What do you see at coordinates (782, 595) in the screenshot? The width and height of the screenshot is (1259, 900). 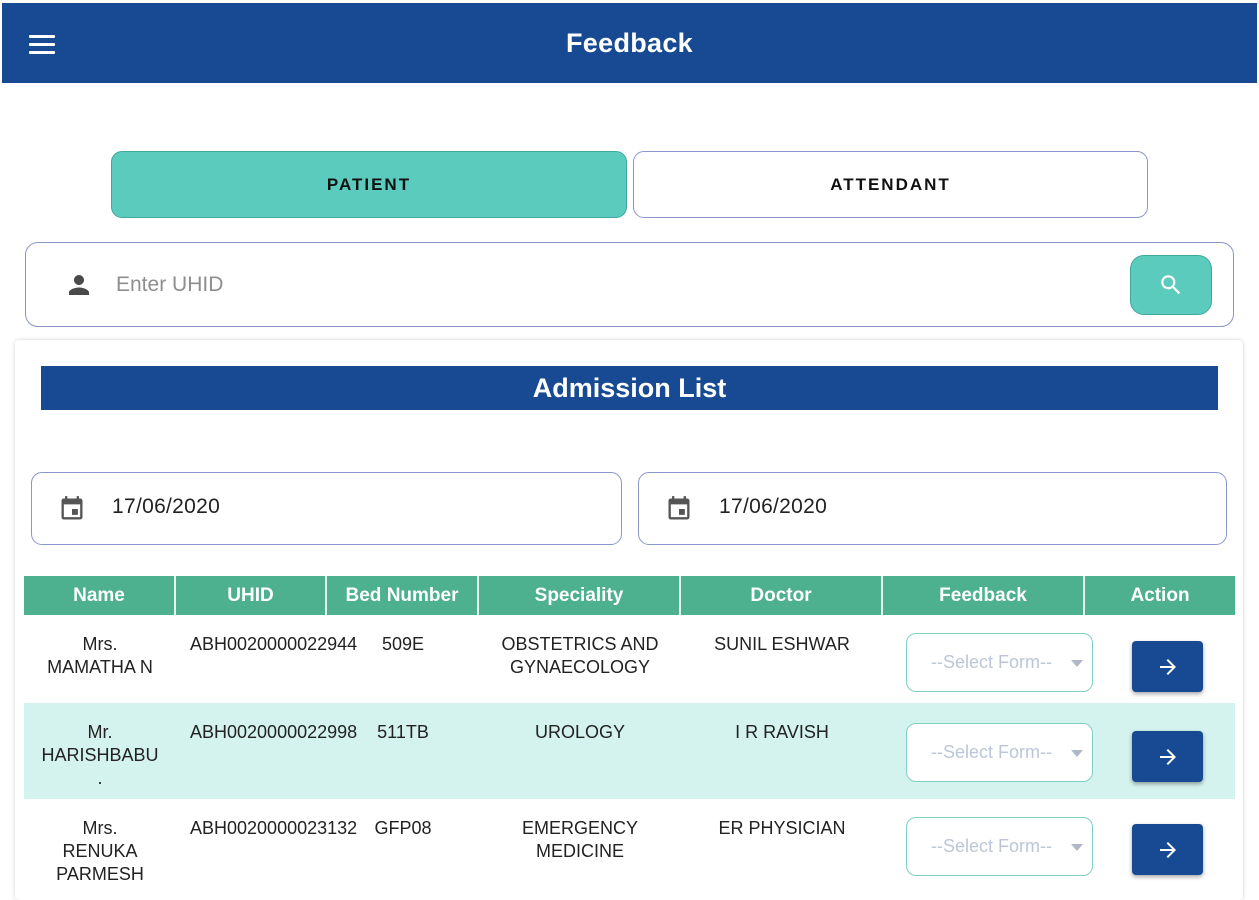 I see `column-header-doctor: Doctor` at bounding box center [782, 595].